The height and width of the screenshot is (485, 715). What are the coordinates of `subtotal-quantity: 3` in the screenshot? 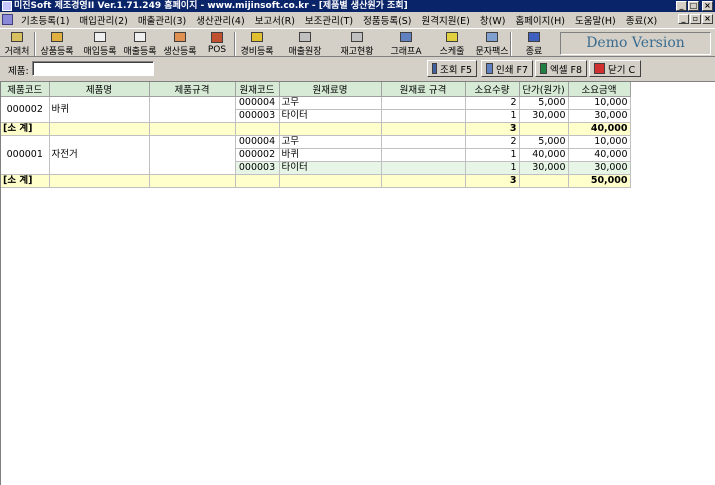 It's located at (492, 181).